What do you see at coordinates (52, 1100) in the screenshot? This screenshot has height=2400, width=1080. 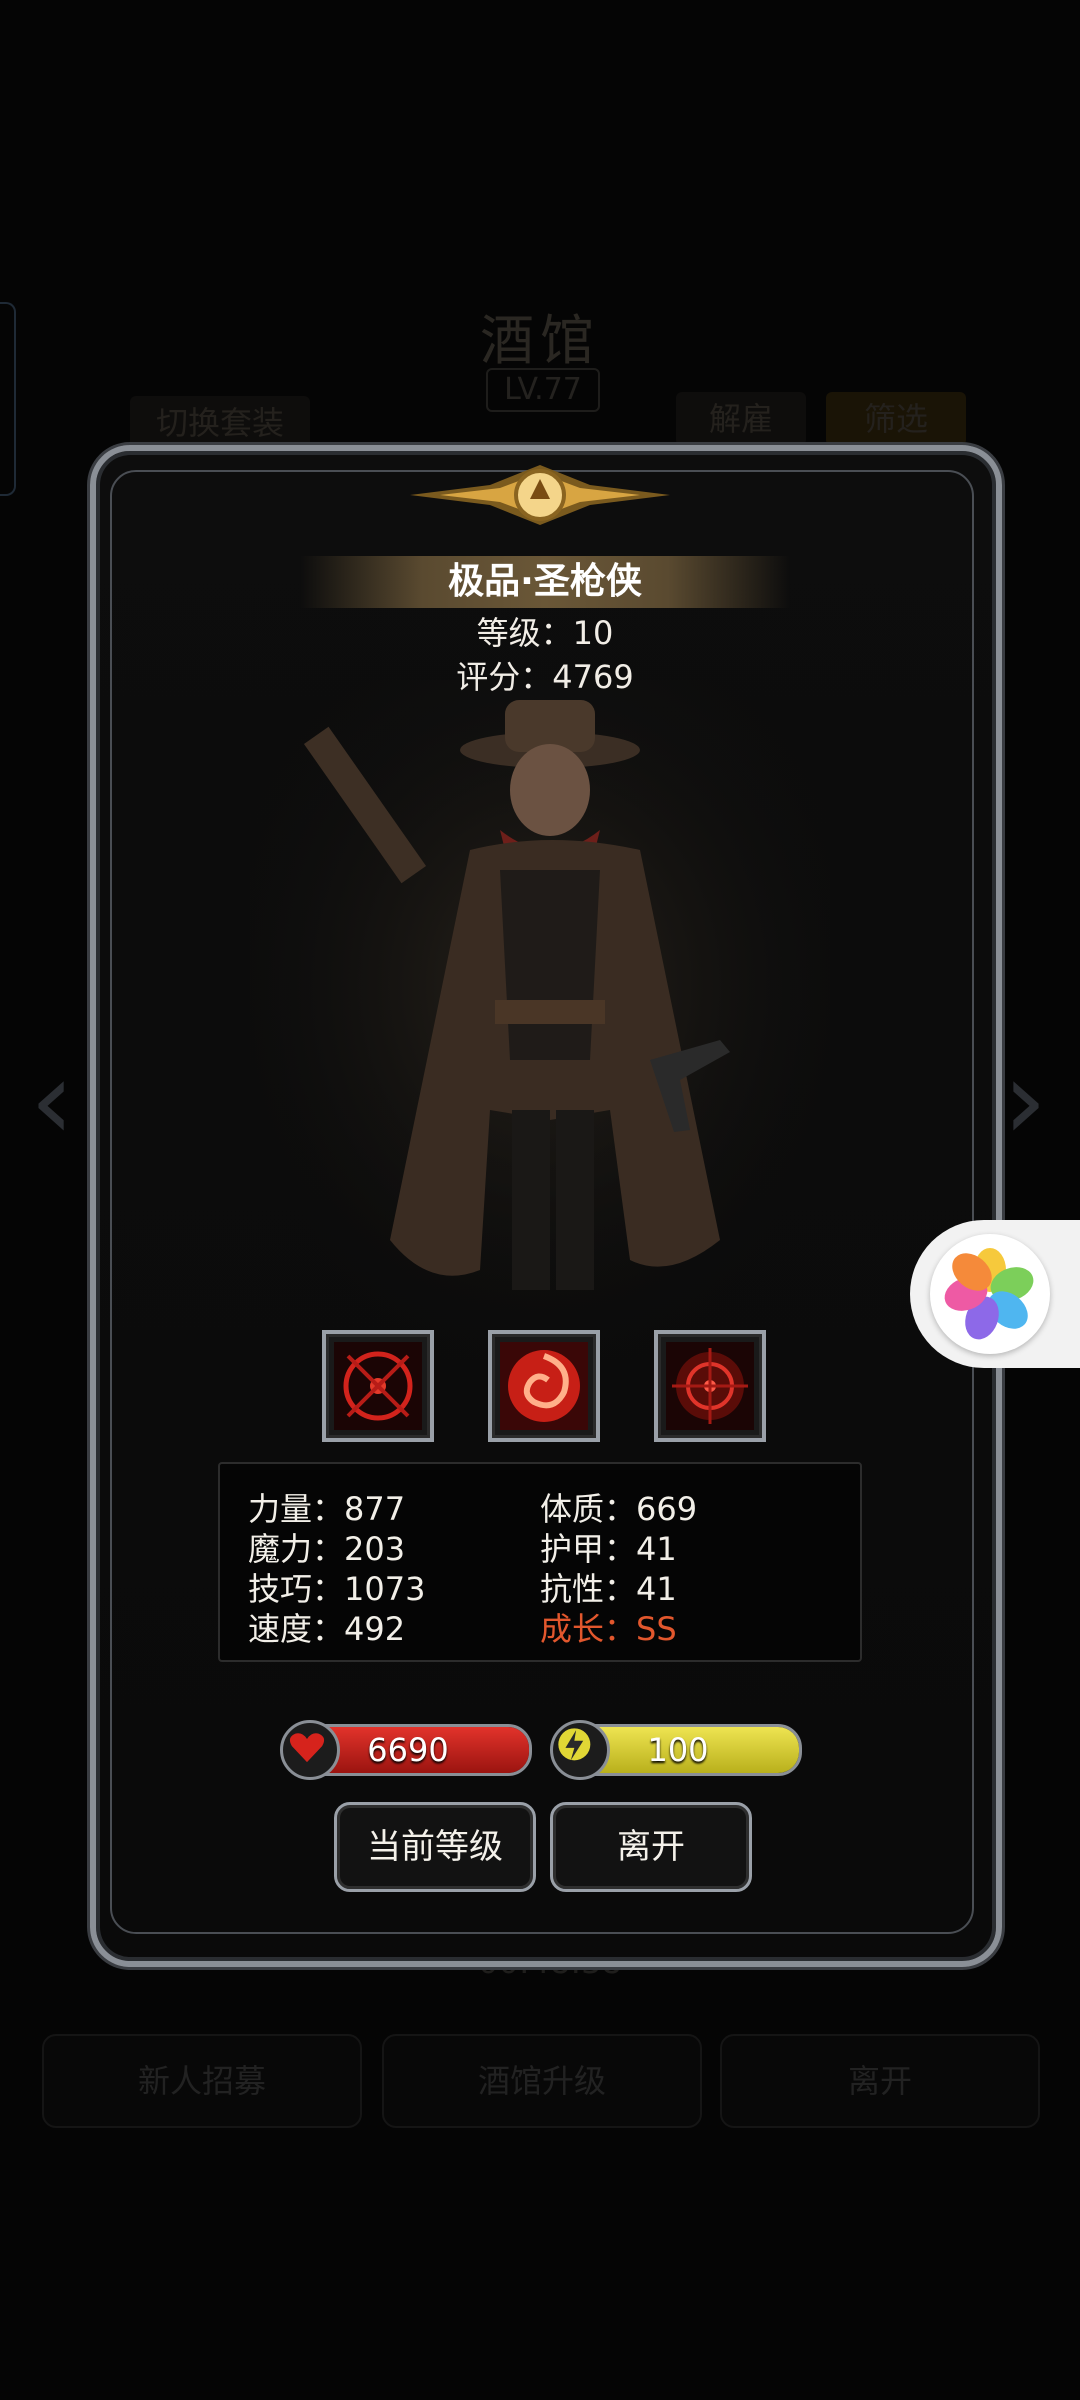 I see `prev-hero-arrow-icon: ‹` at bounding box center [52, 1100].